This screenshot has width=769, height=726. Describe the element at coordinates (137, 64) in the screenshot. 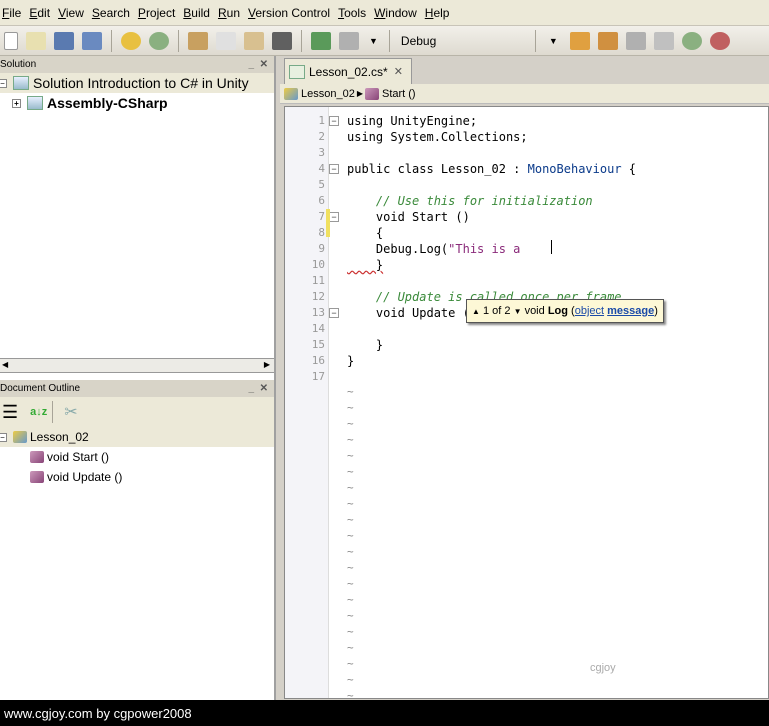

I see `solution-panel-header: Solution _ ✕` at that location.